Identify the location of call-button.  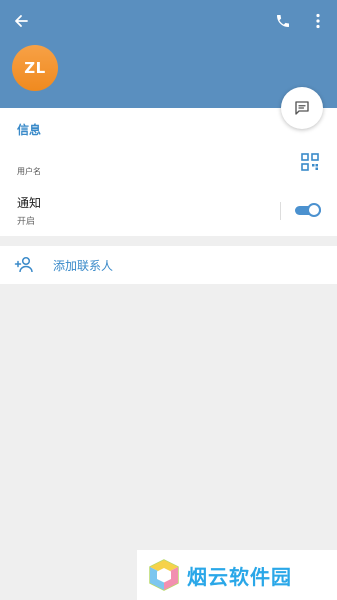
(283, 21).